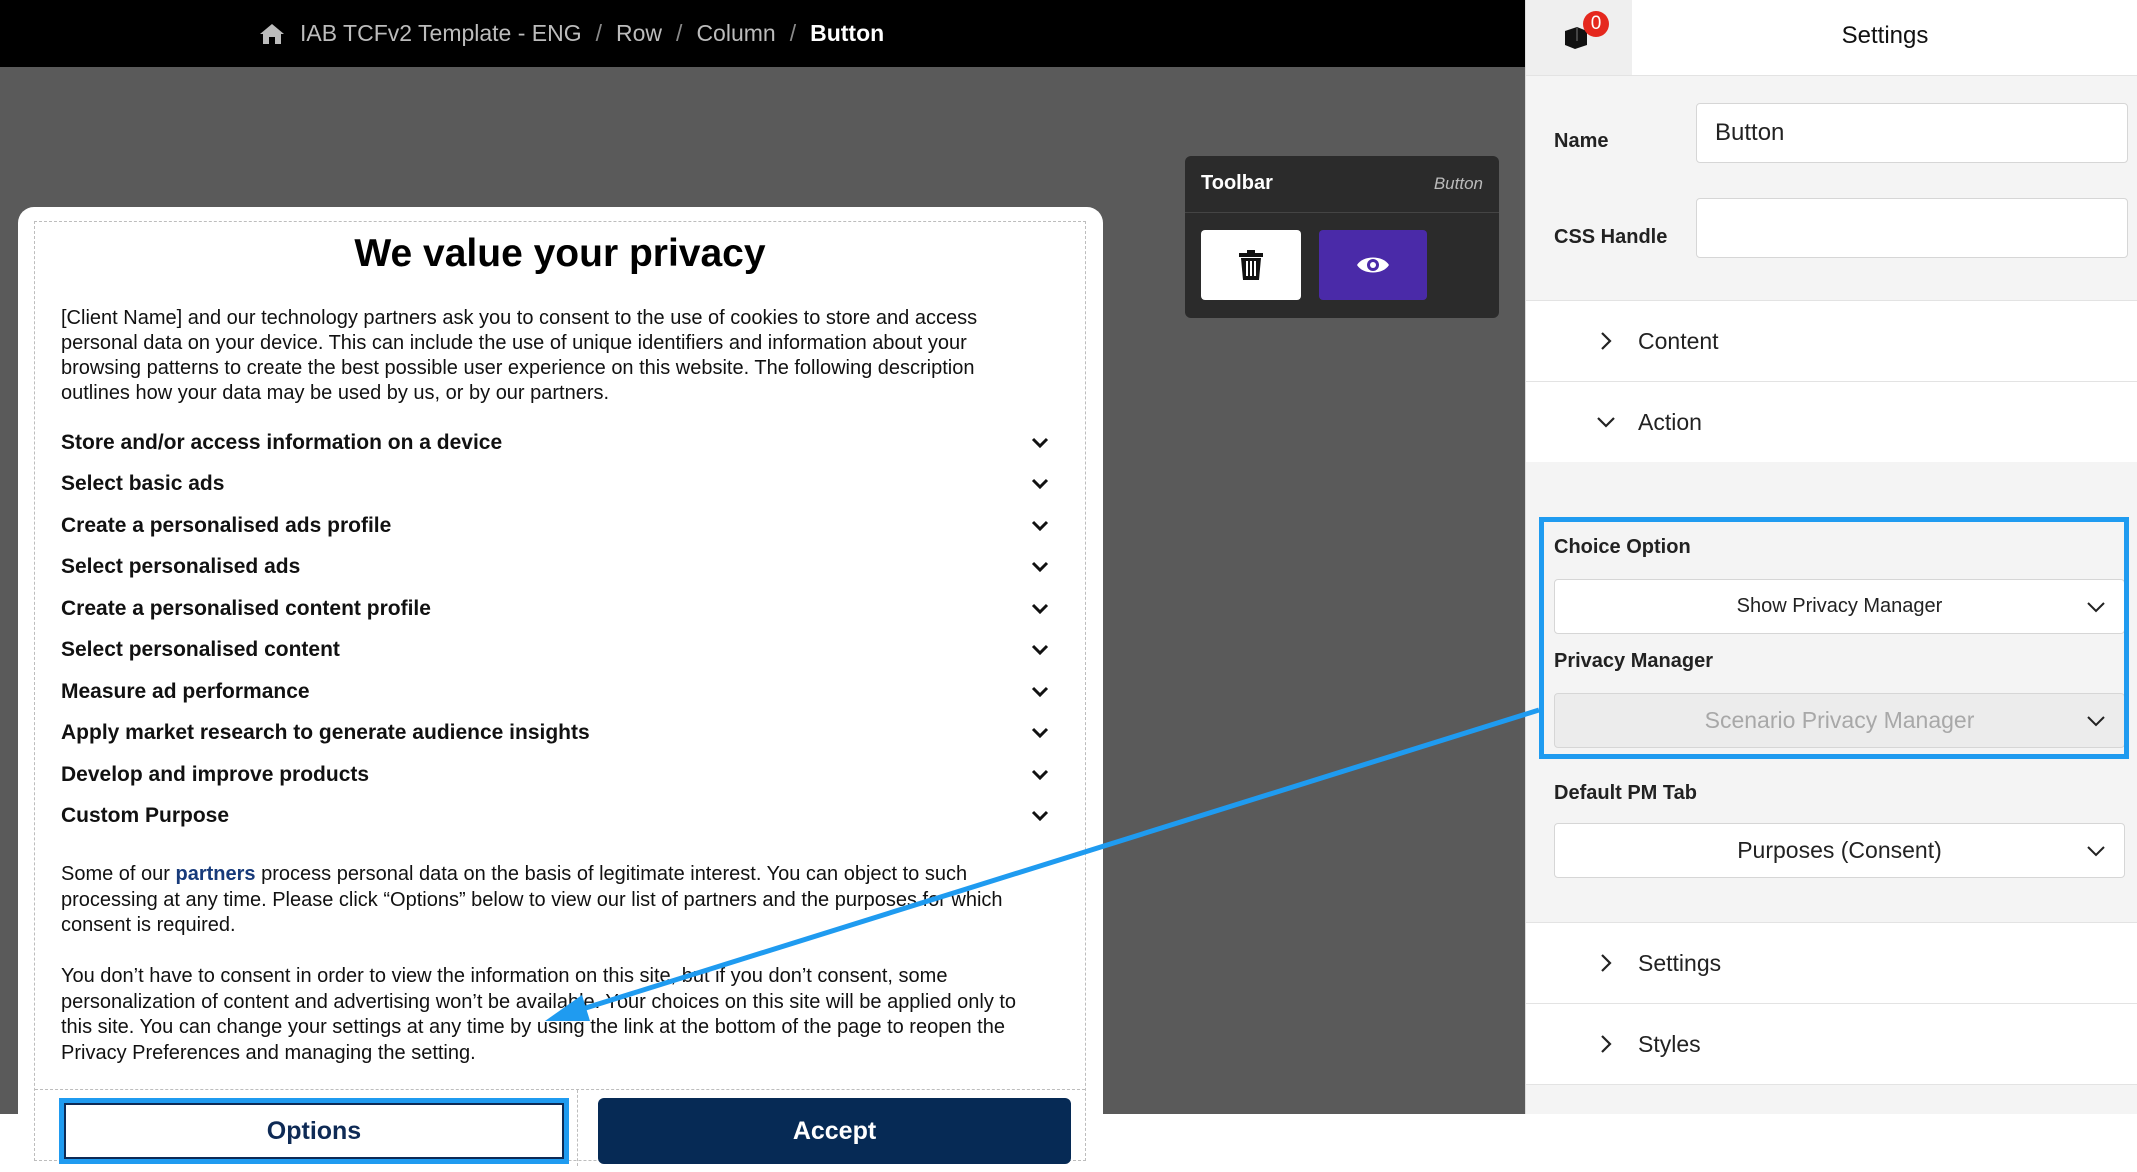  Describe the element at coordinates (145, 816) in the screenshot. I see `purpose-label: Custom Purpose` at that location.